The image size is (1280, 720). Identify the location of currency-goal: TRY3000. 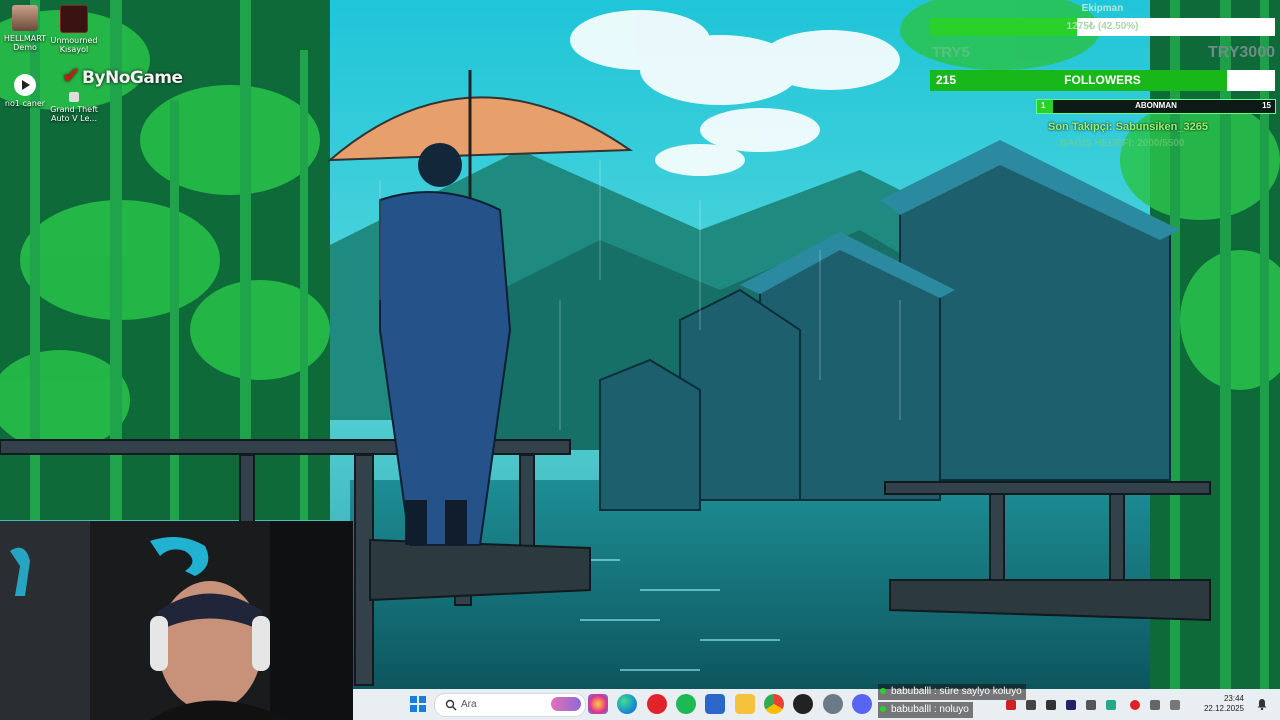
(1241, 52).